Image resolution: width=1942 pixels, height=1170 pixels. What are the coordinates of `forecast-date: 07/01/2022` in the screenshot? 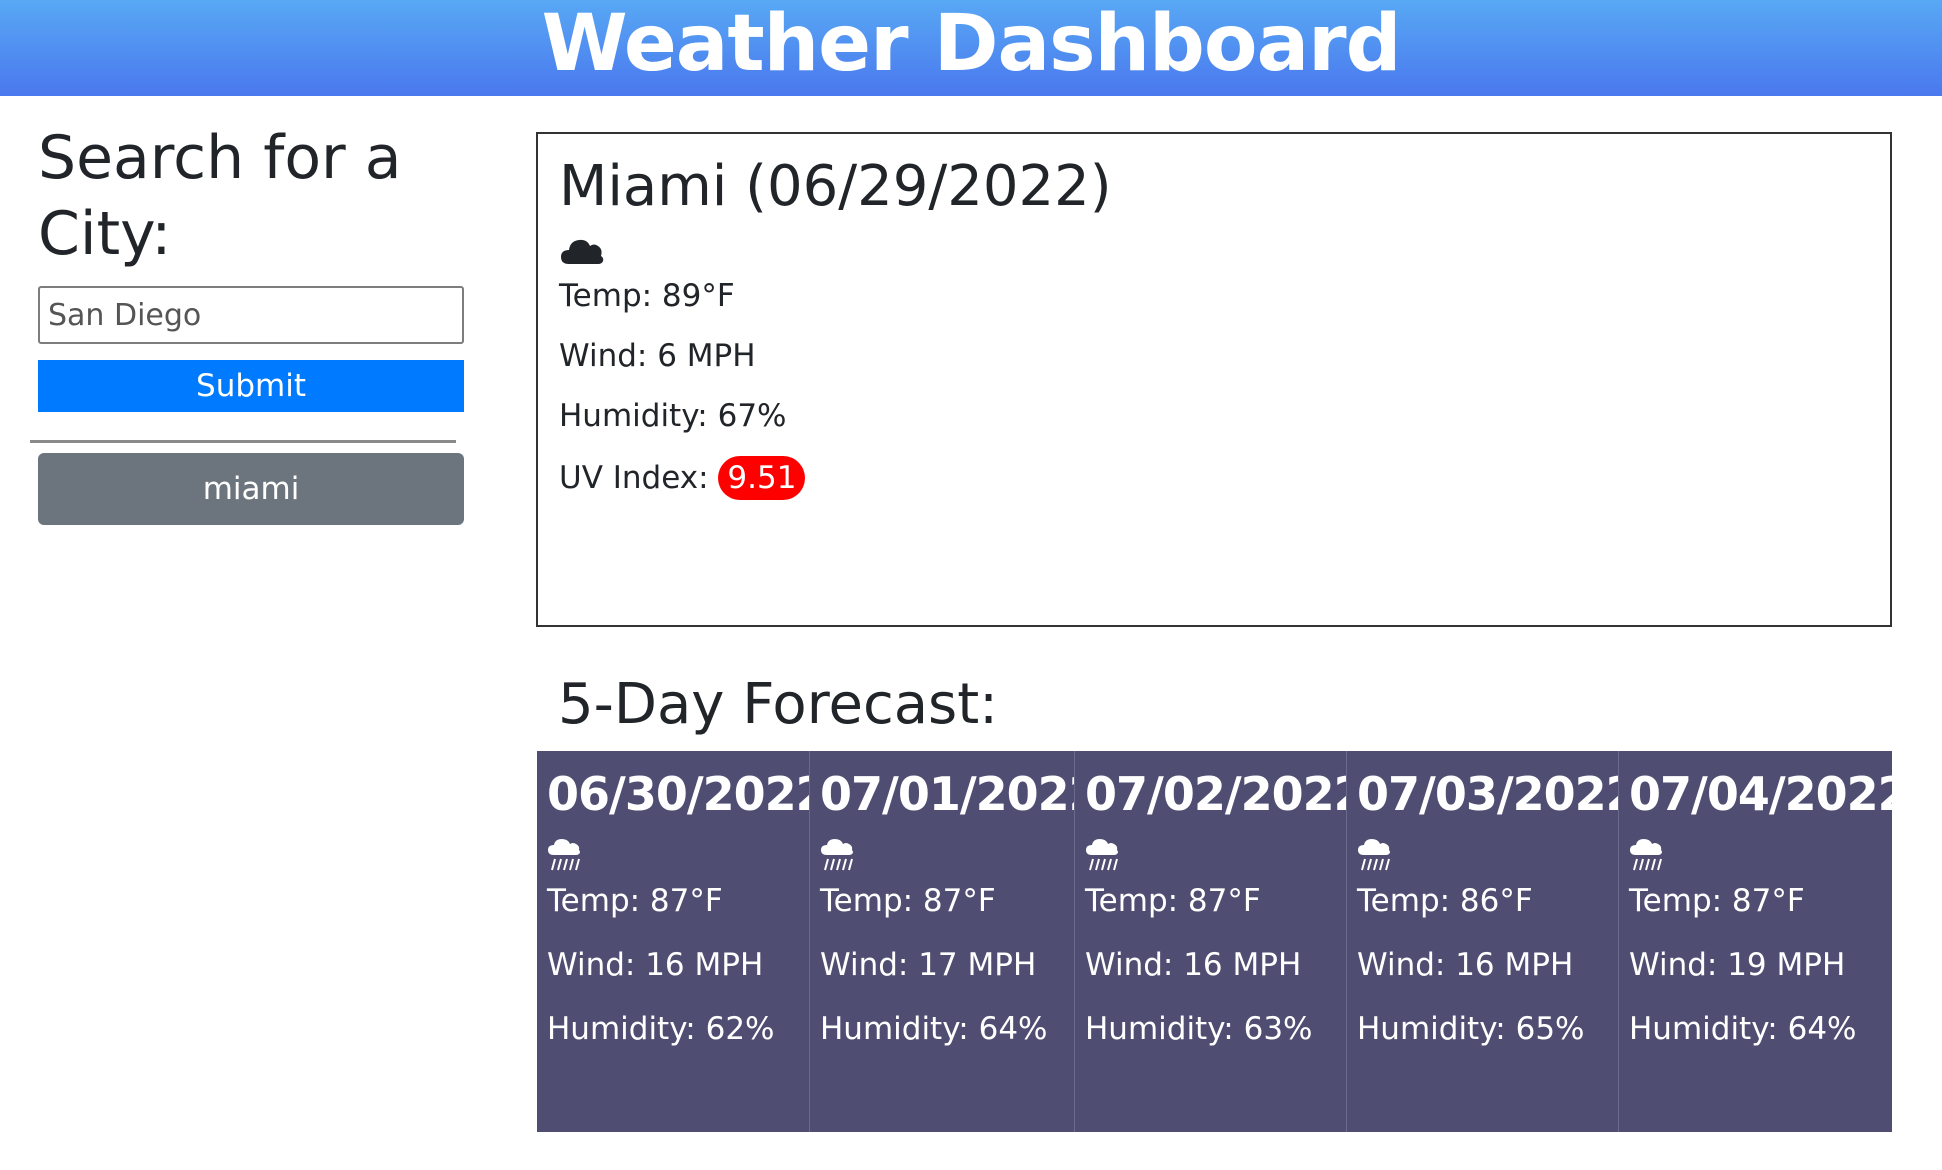 It's located at (947, 794).